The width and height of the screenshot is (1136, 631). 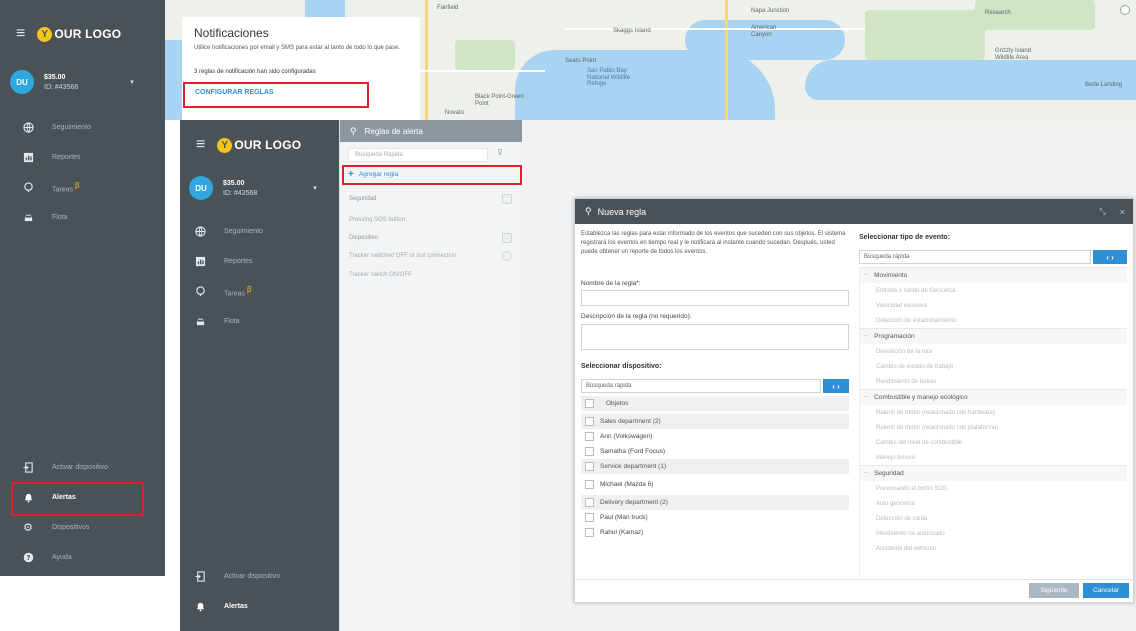 What do you see at coordinates (993, 442) in the screenshot?
I see `event-item: Cambio del nivel de combustible` at bounding box center [993, 442].